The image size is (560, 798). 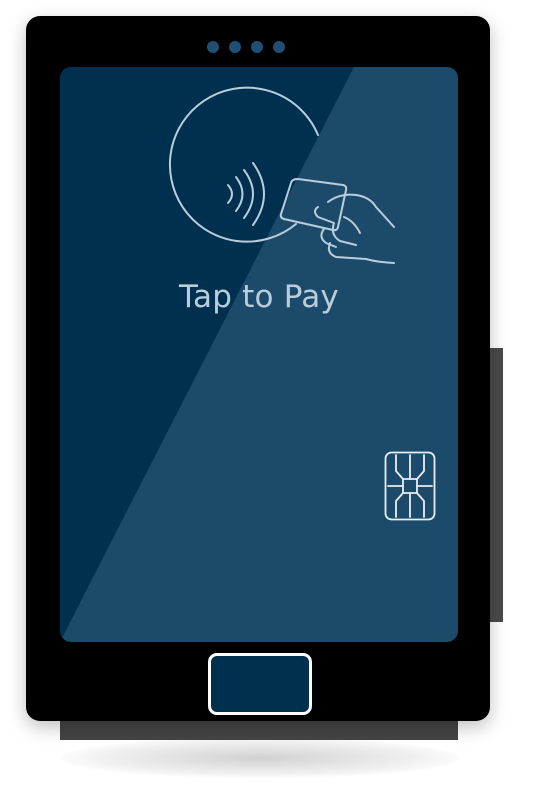 What do you see at coordinates (410, 486) in the screenshot?
I see `emv-chip-icon` at bounding box center [410, 486].